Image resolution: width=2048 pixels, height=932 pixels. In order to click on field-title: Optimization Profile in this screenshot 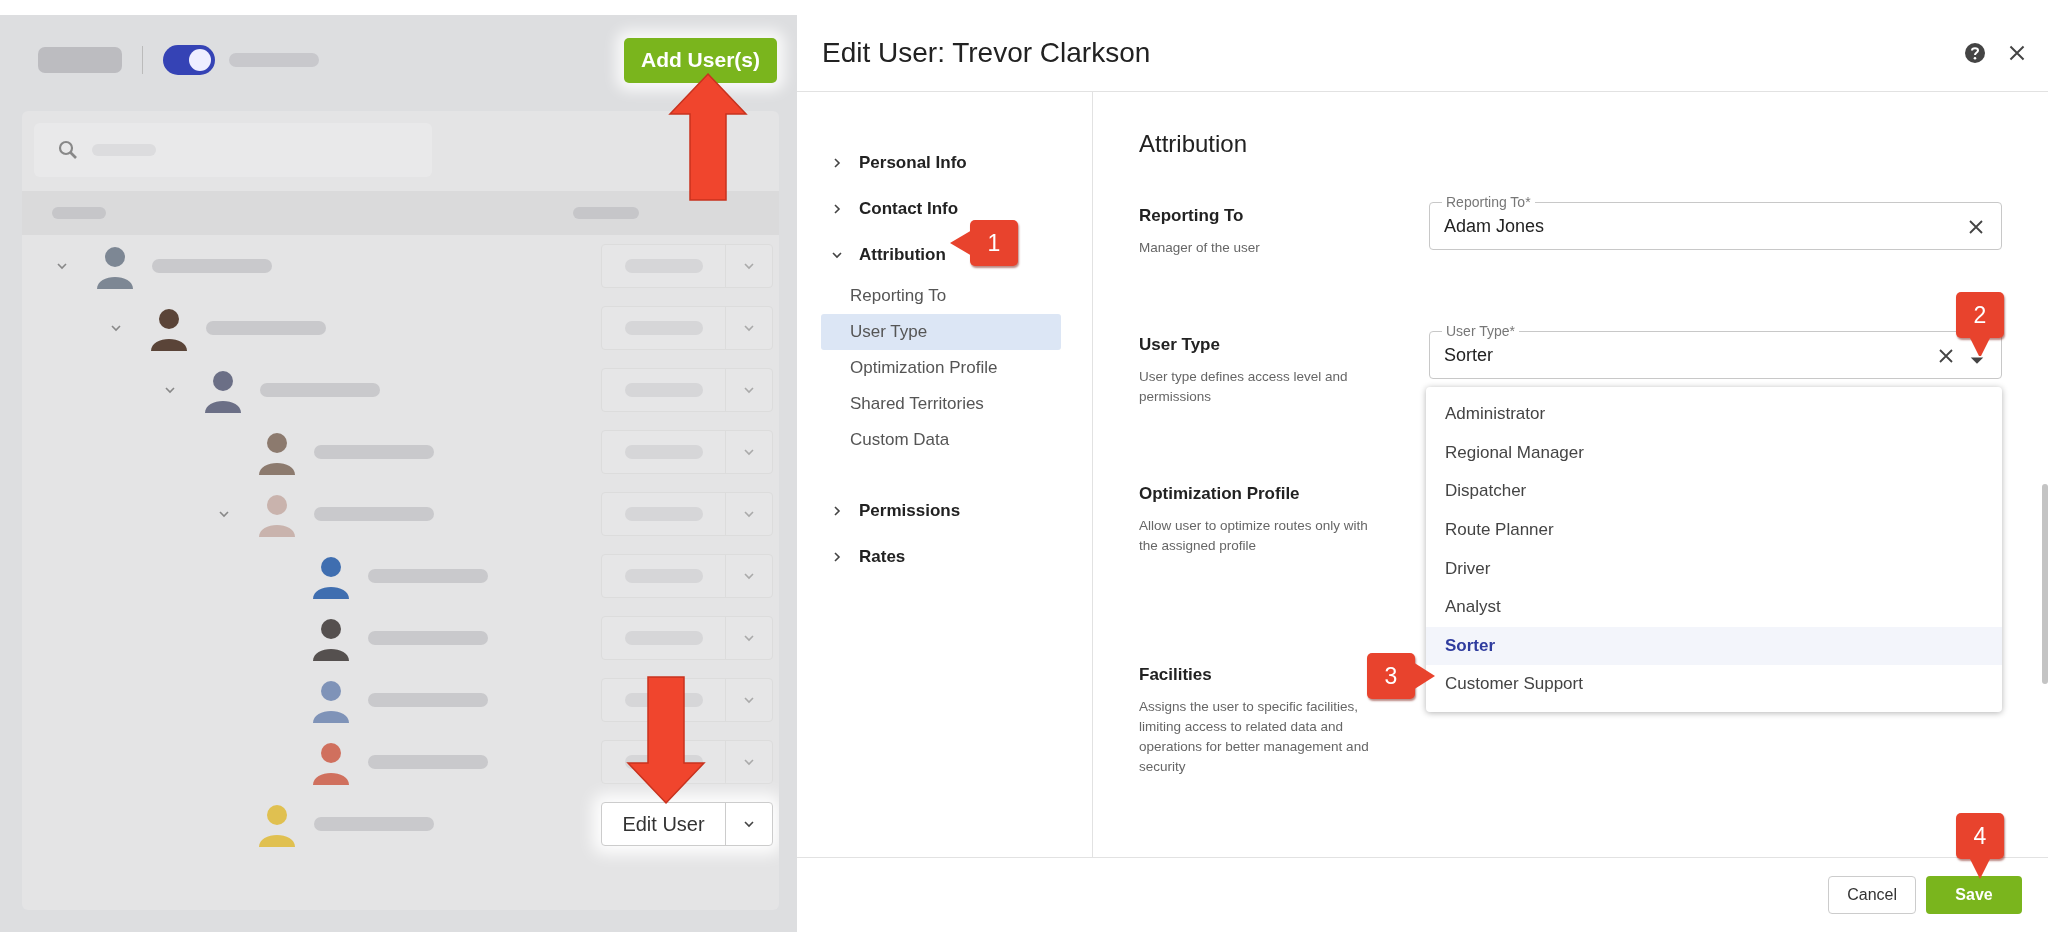, I will do `click(1219, 494)`.